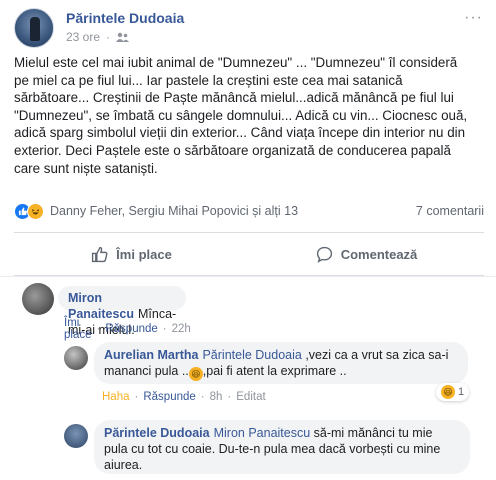 Image resolution: width=496 pixels, height=480 pixels. Describe the element at coordinates (35, 211) in the screenshot. I see `haha-reaction-icon` at that location.